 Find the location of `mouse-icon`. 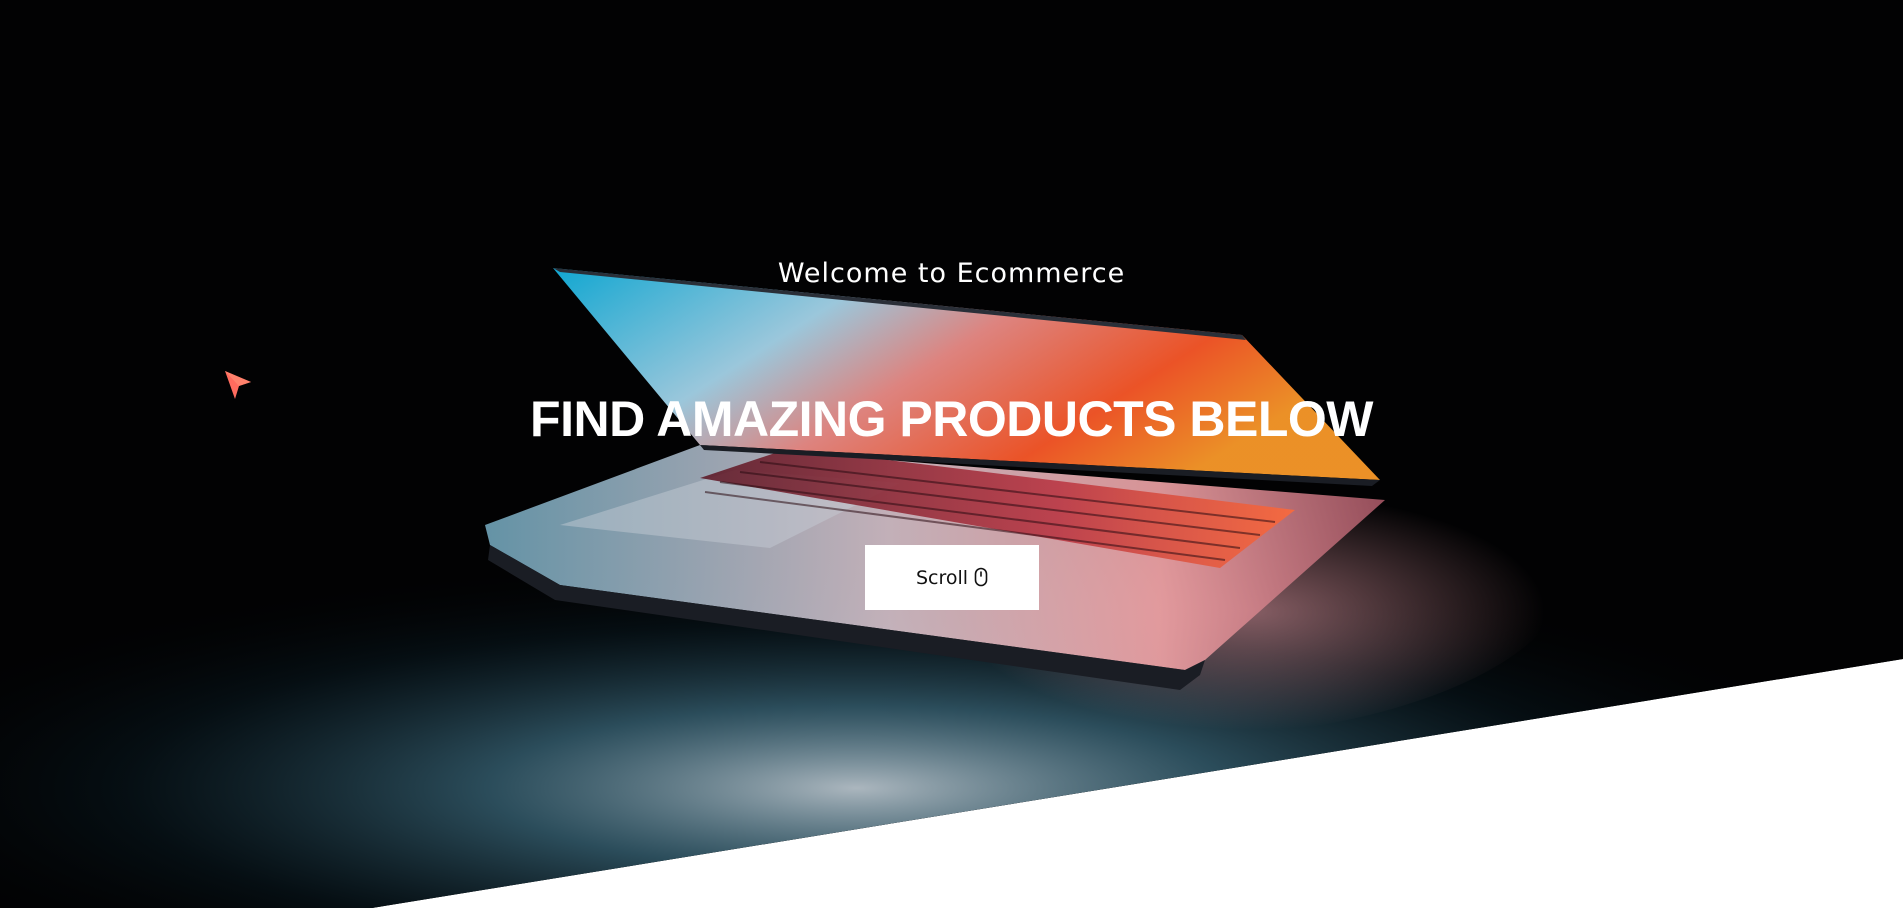

mouse-icon is located at coordinates (981, 576).